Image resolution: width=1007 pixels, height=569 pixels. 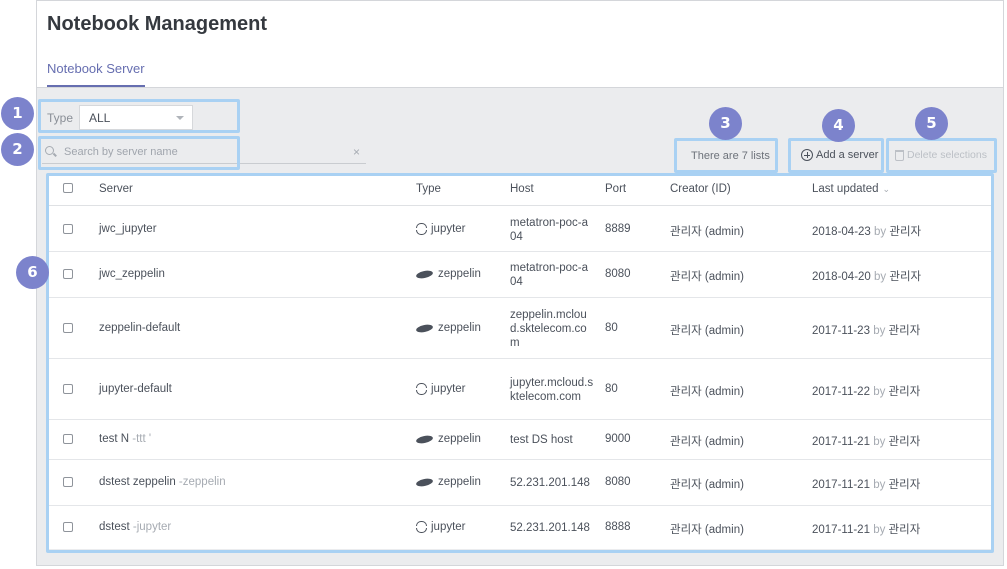 What do you see at coordinates (32, 272) in the screenshot?
I see `callout-badge-6: 6` at bounding box center [32, 272].